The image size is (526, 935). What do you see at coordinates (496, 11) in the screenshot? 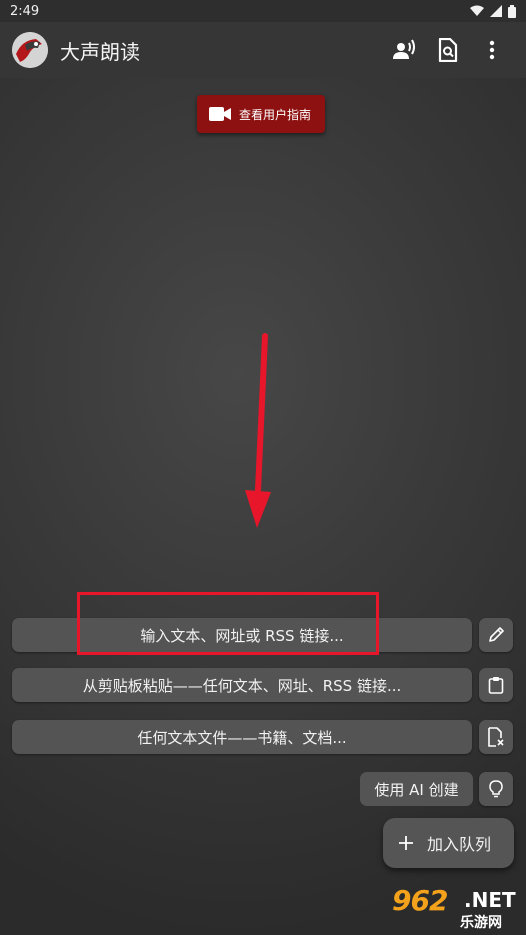
I see `signal-icon` at bounding box center [496, 11].